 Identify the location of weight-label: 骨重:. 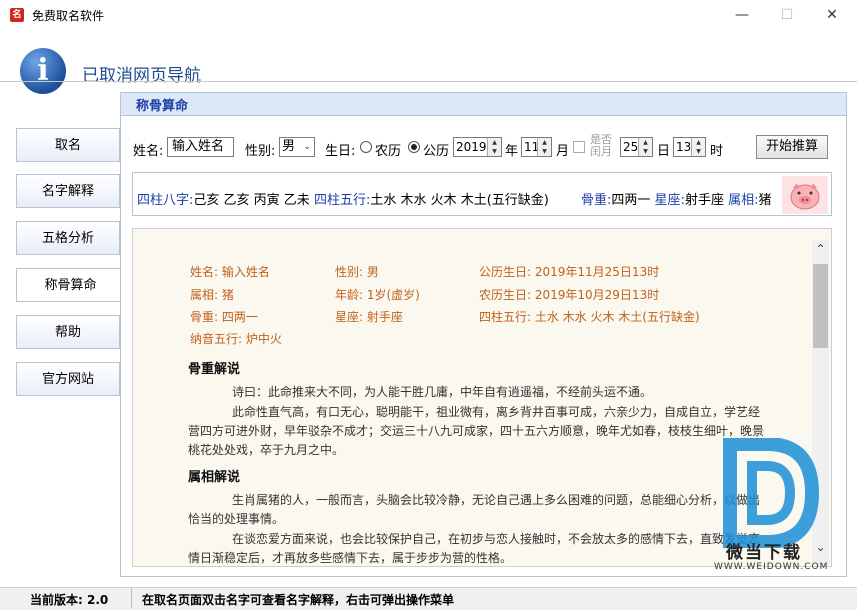
(596, 200).